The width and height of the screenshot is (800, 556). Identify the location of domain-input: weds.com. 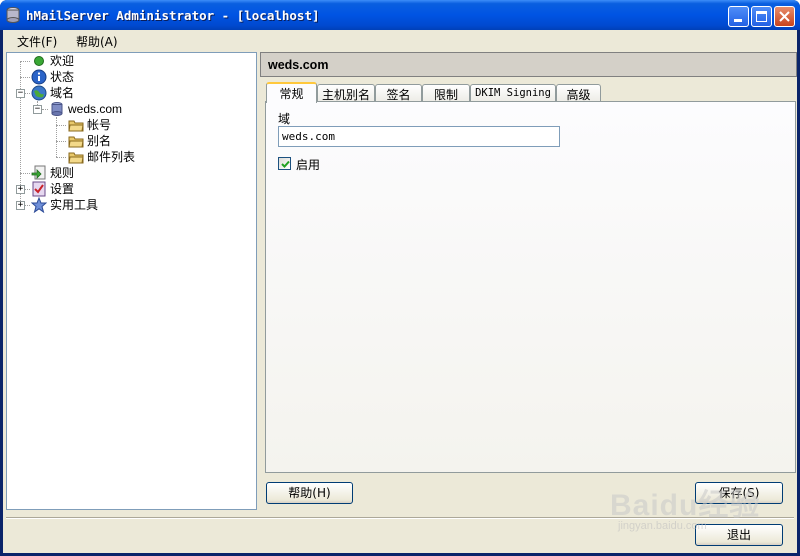
(419, 136).